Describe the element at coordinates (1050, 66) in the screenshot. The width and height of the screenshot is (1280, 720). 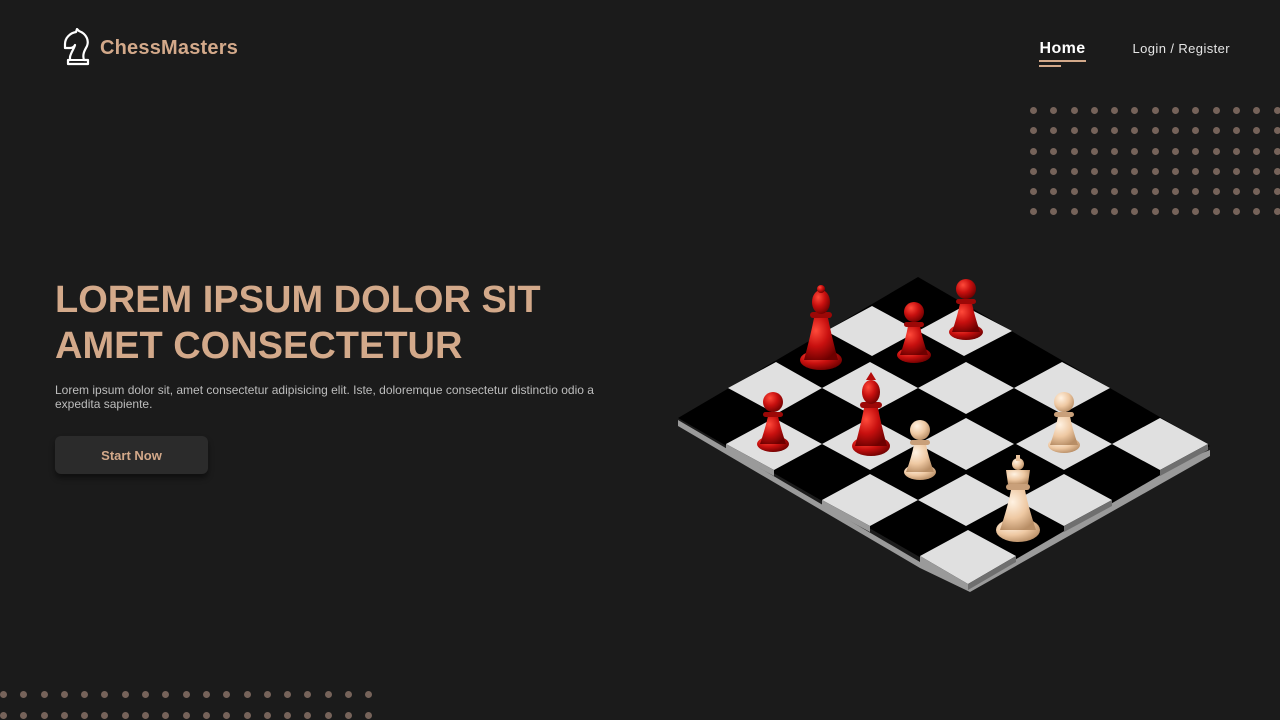
I see `active-underline-short` at that location.